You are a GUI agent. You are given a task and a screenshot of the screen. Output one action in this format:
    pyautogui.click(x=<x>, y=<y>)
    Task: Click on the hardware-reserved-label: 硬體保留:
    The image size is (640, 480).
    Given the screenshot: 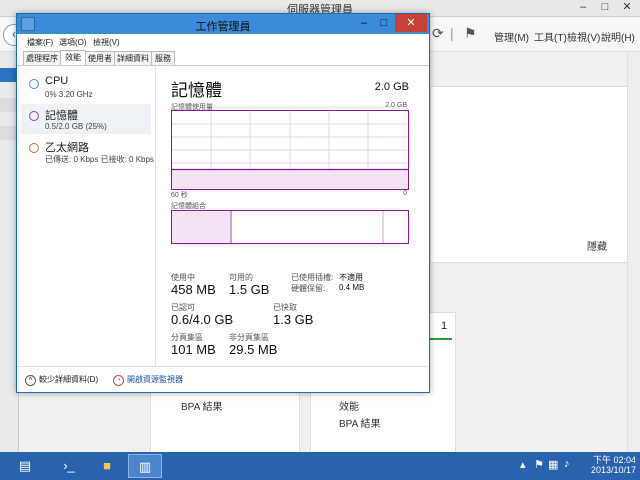 What is the action you would take?
    pyautogui.click(x=308, y=288)
    